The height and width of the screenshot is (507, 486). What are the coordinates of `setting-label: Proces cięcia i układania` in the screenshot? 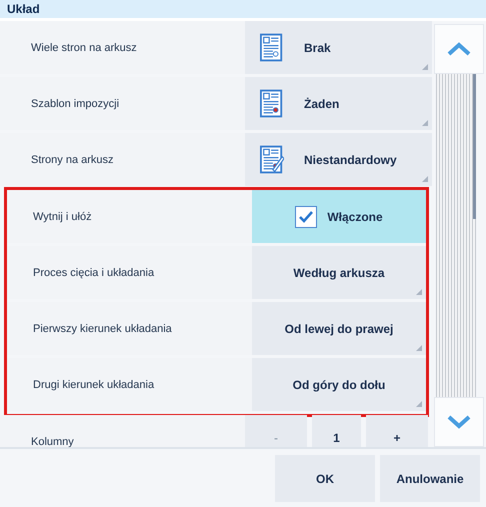 It's located at (93, 272).